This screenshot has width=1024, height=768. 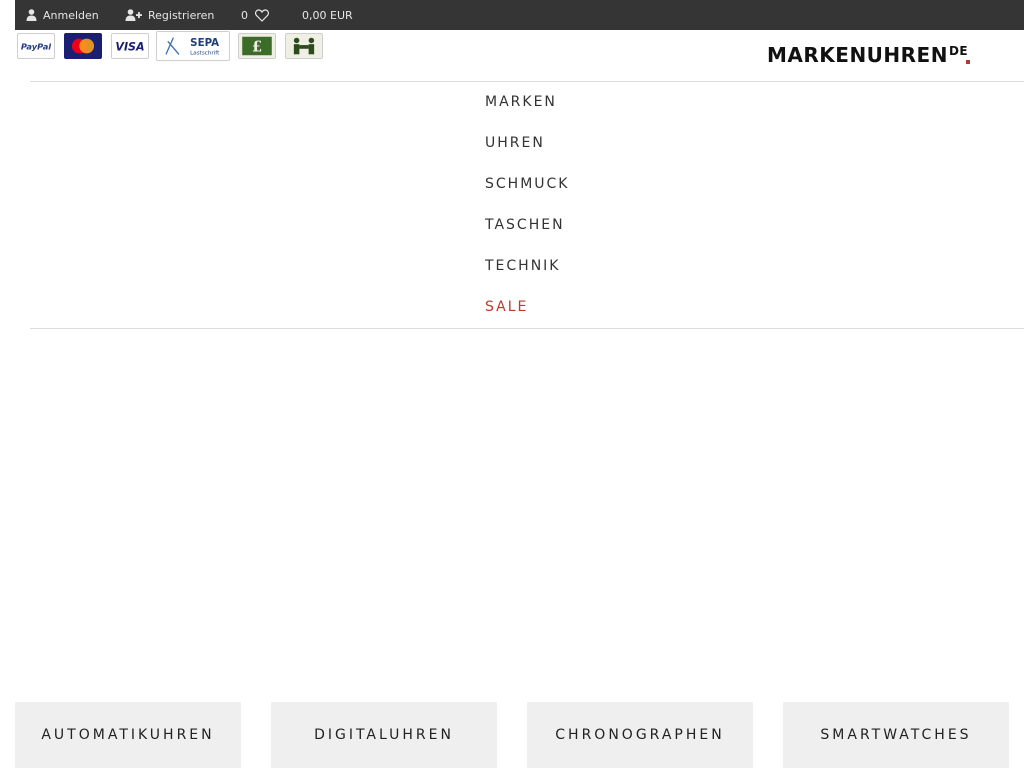 I want to click on category-tile-digitaluhren: DIGITALUHREN, so click(x=384, y=735).